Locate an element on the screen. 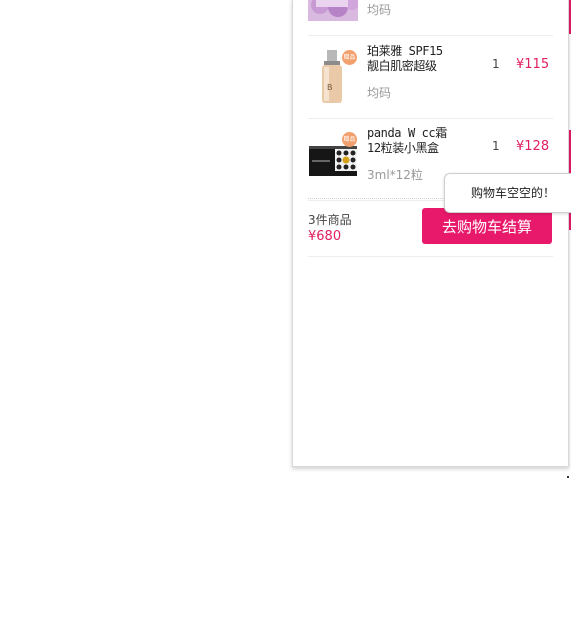 This screenshot has width=571, height=636. item-name-line2: 靓白肌密超级 is located at coordinates (407, 66).